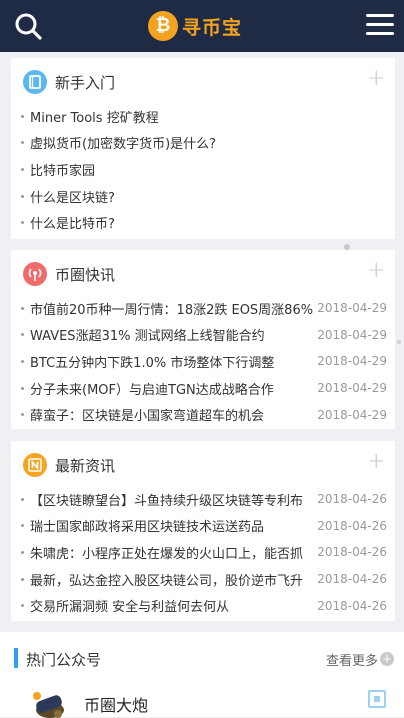  I want to click on cannon-avatar-icon, so click(48, 705).